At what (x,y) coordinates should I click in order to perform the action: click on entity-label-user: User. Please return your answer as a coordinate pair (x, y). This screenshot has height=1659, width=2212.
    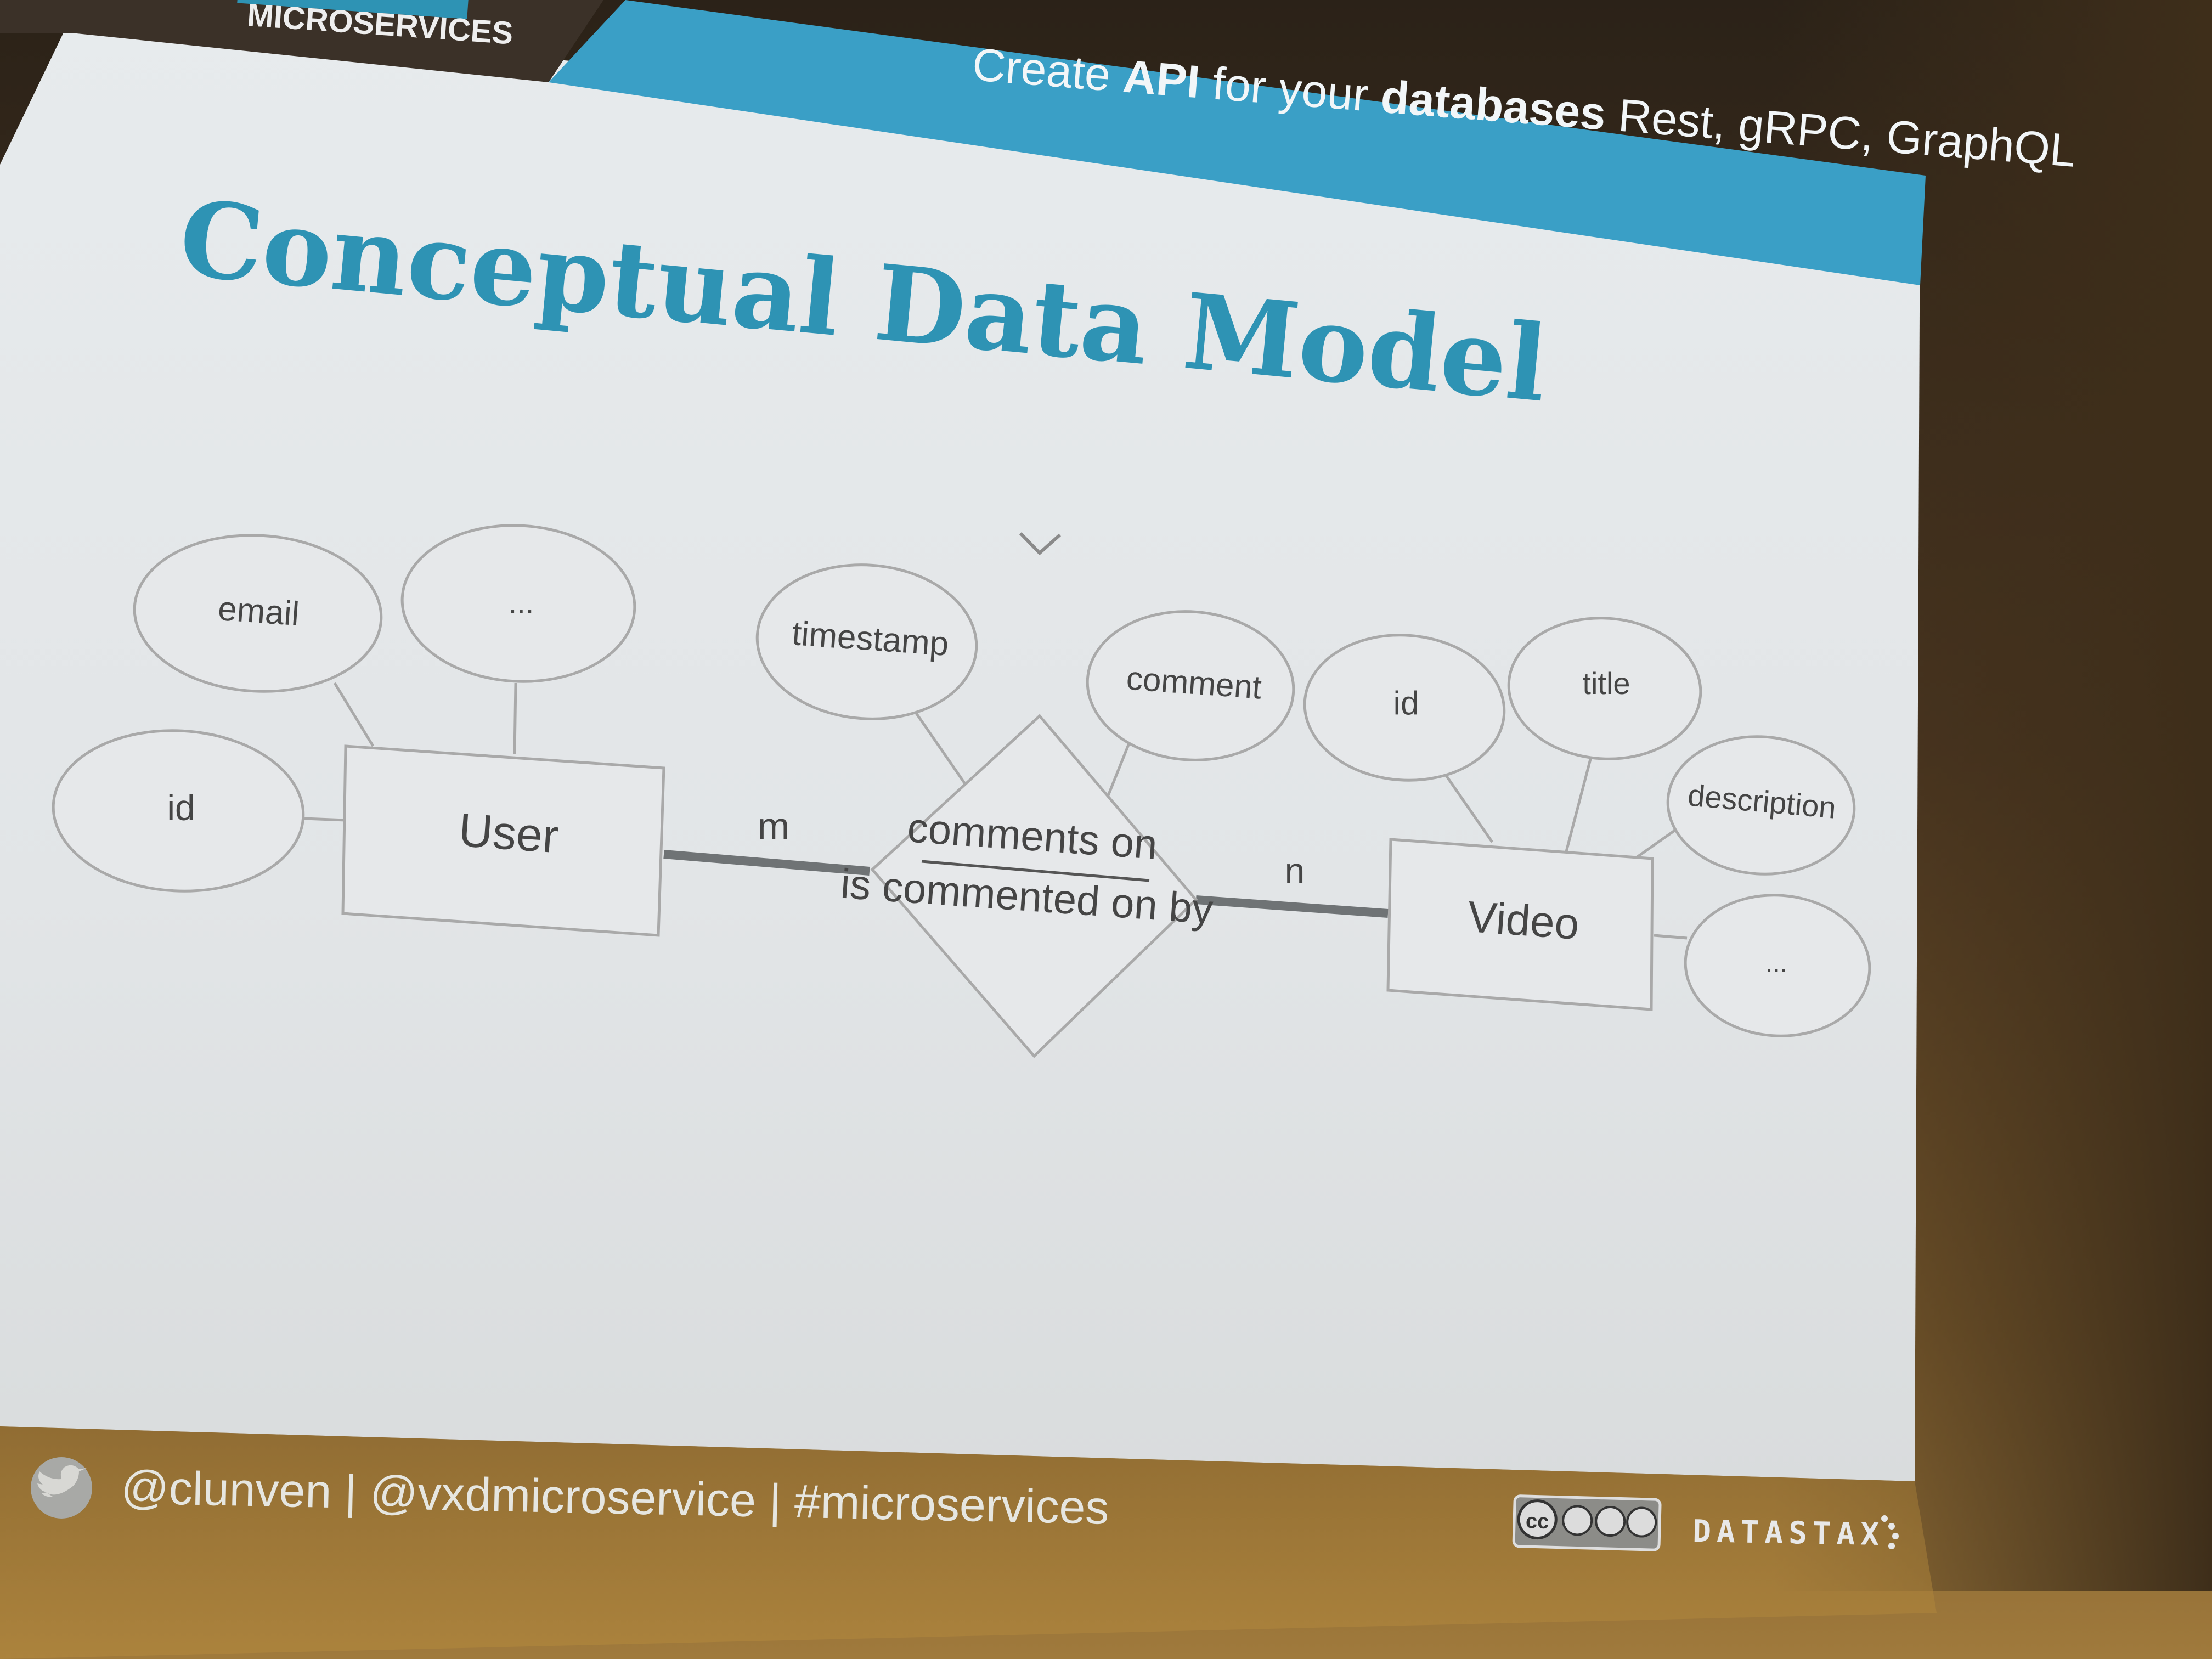
    Looking at the image, I should click on (509, 833).